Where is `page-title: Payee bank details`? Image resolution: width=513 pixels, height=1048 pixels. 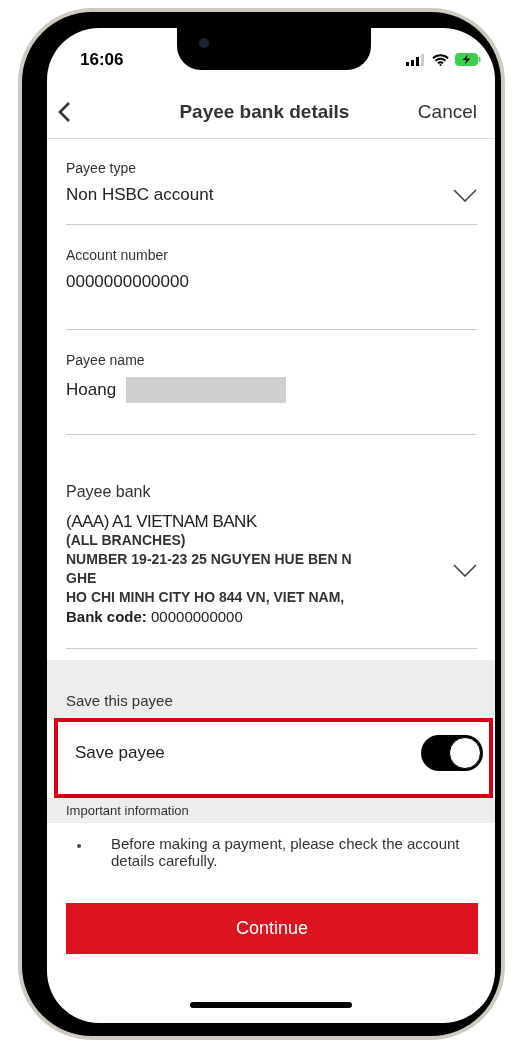 page-title: Payee bank details is located at coordinates (264, 111).